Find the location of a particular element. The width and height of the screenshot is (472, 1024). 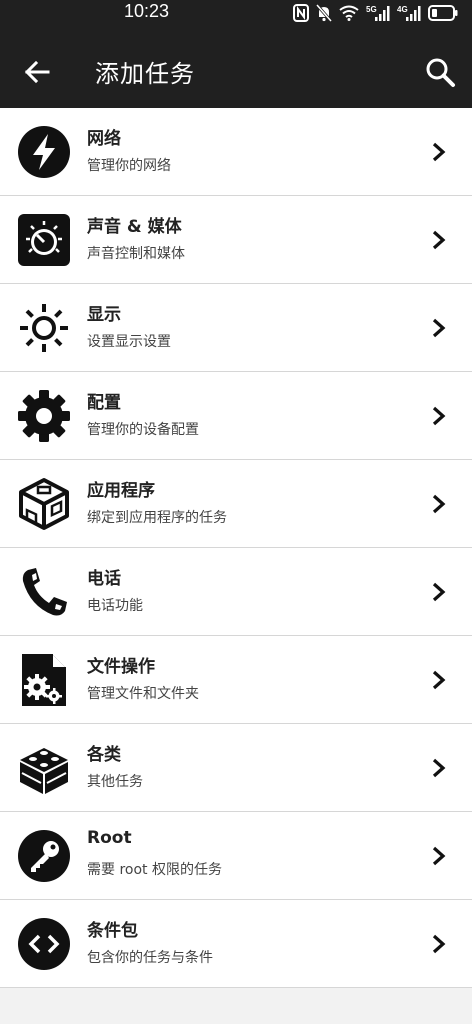

list-item-title: 网络 is located at coordinates (104, 139).